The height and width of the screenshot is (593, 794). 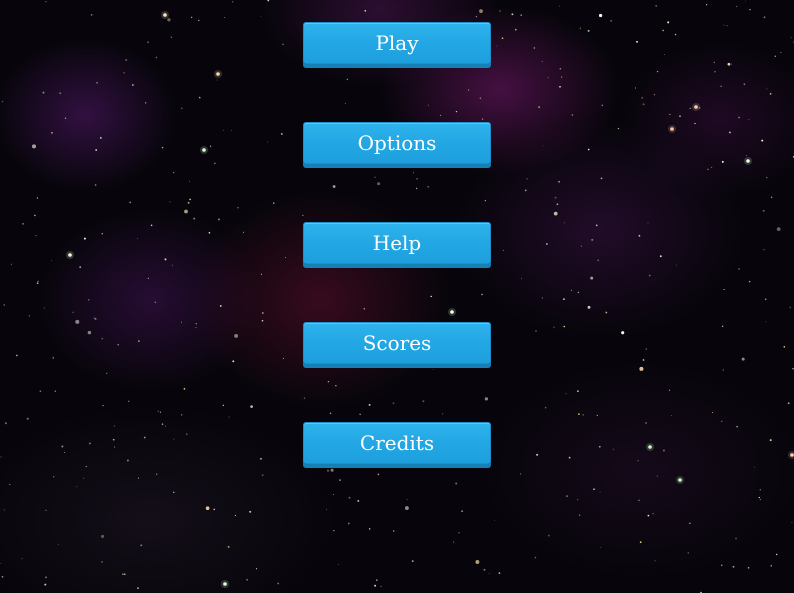 I want to click on play-button: Play, so click(x=397, y=43).